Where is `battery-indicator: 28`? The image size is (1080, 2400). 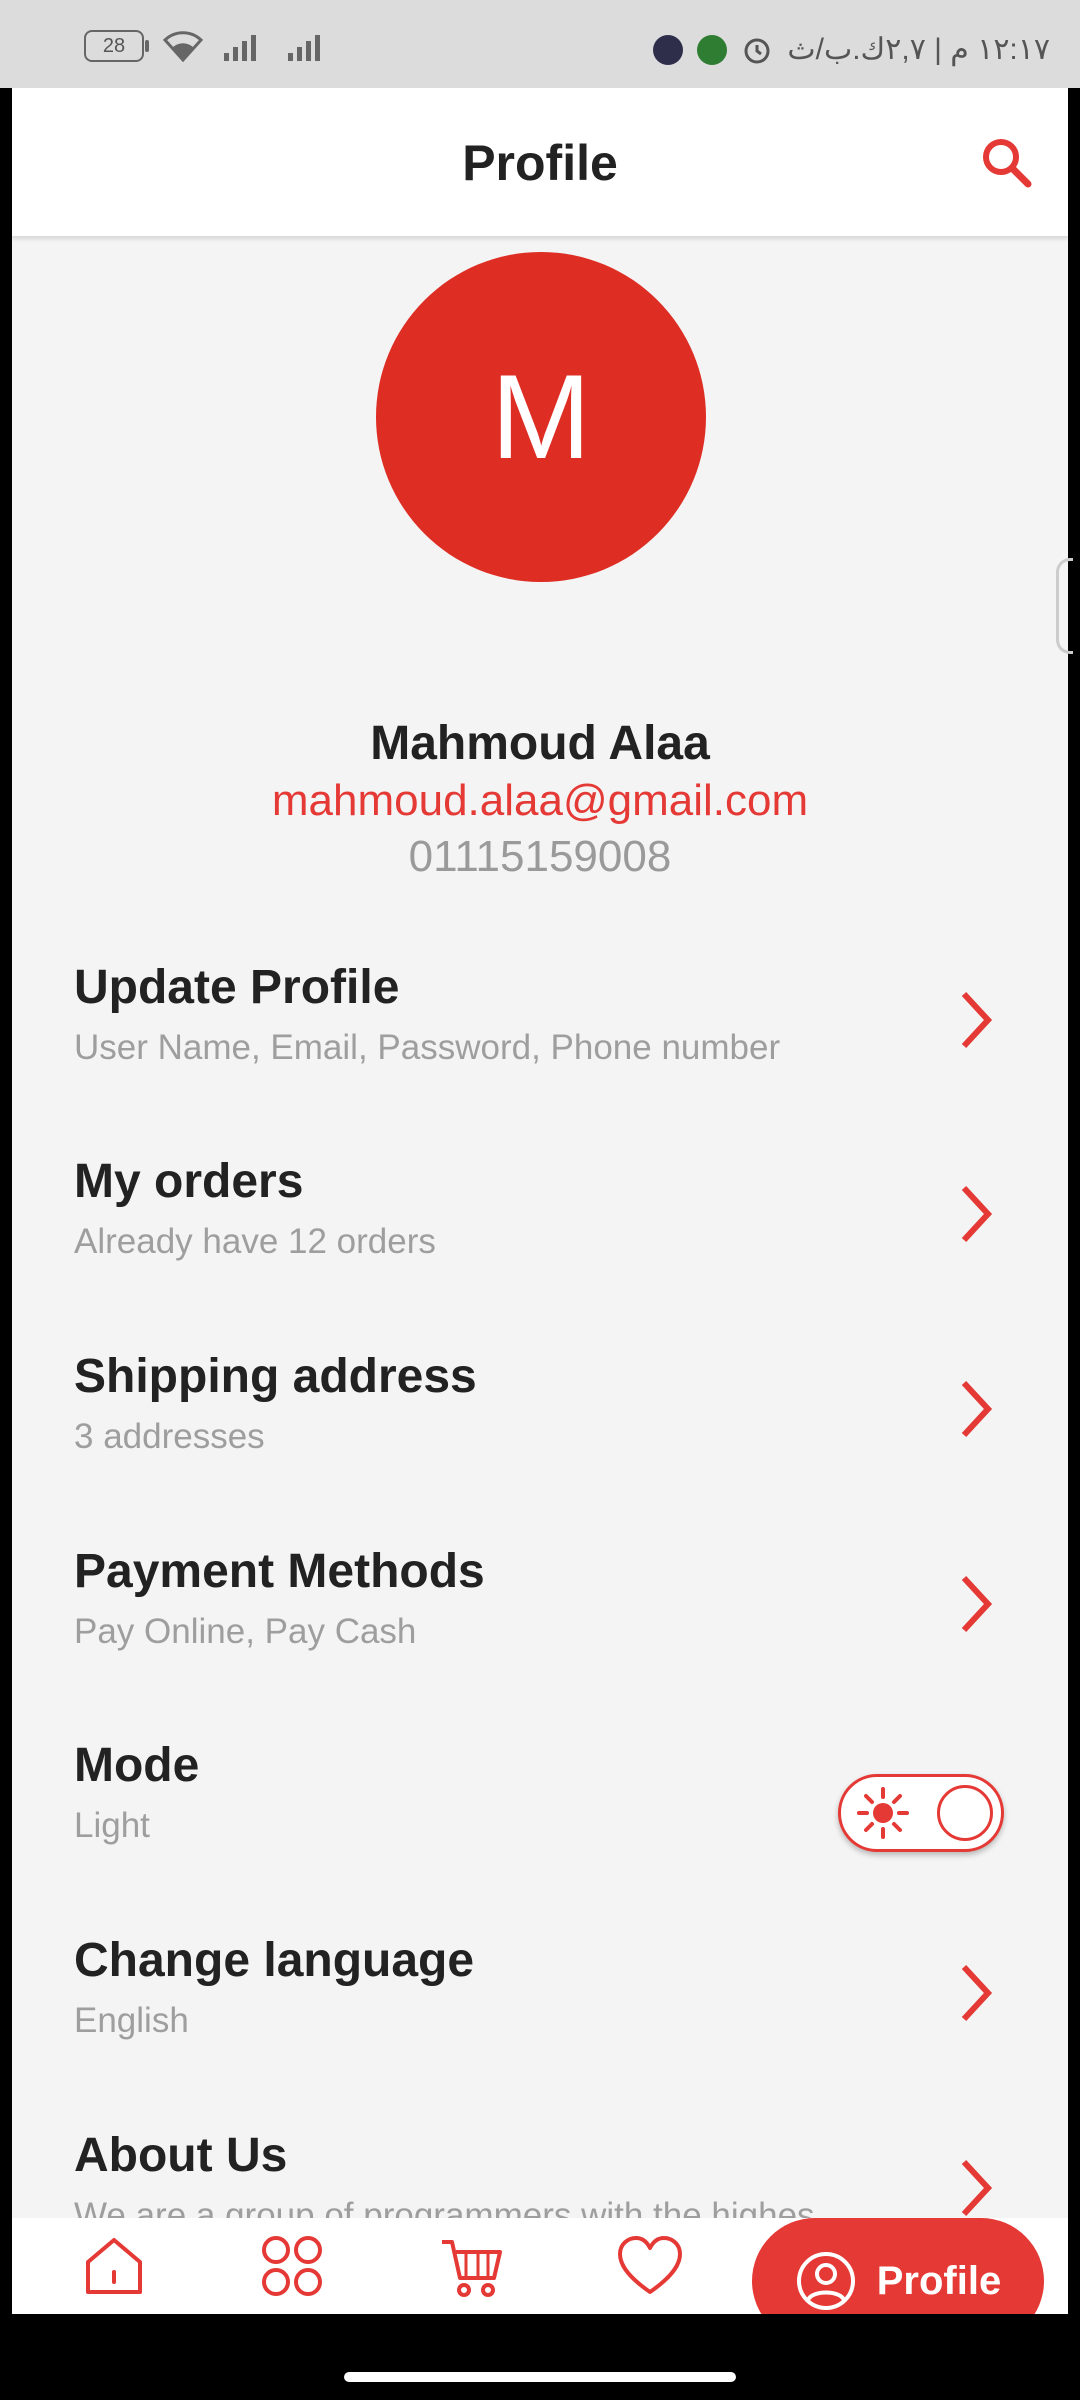
battery-indicator: 28 is located at coordinates (116, 46).